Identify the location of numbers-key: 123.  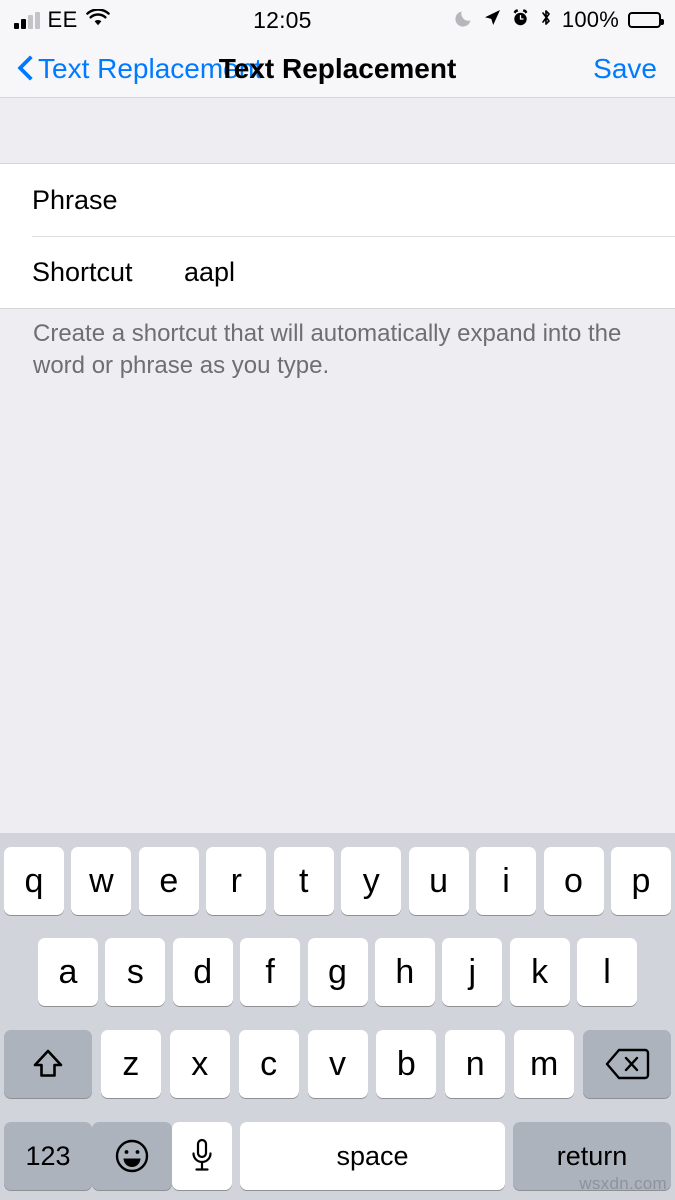
(48, 1156).